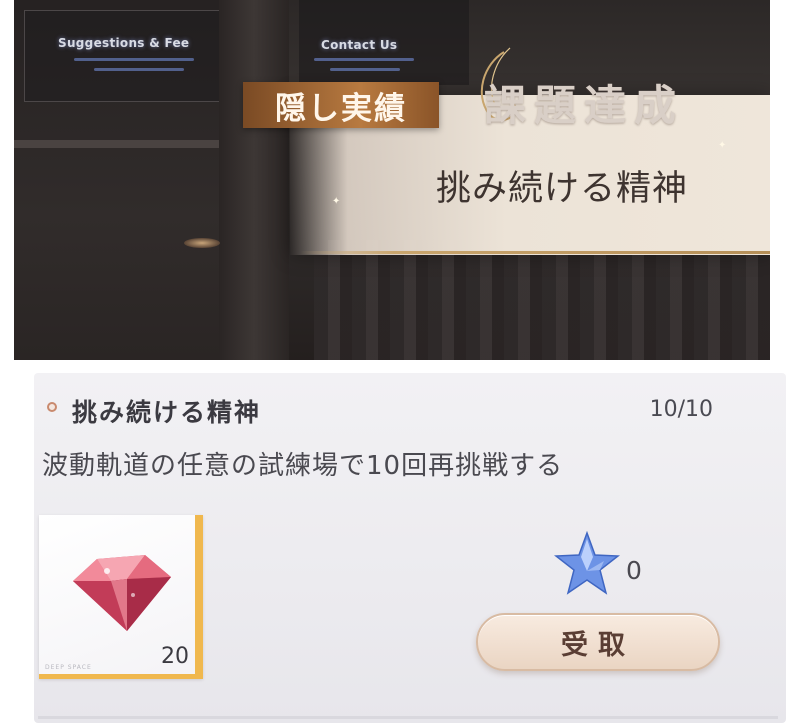 This screenshot has width=800, height=723. Describe the element at coordinates (542, 300) in the screenshot. I see `background-curtain` at that location.